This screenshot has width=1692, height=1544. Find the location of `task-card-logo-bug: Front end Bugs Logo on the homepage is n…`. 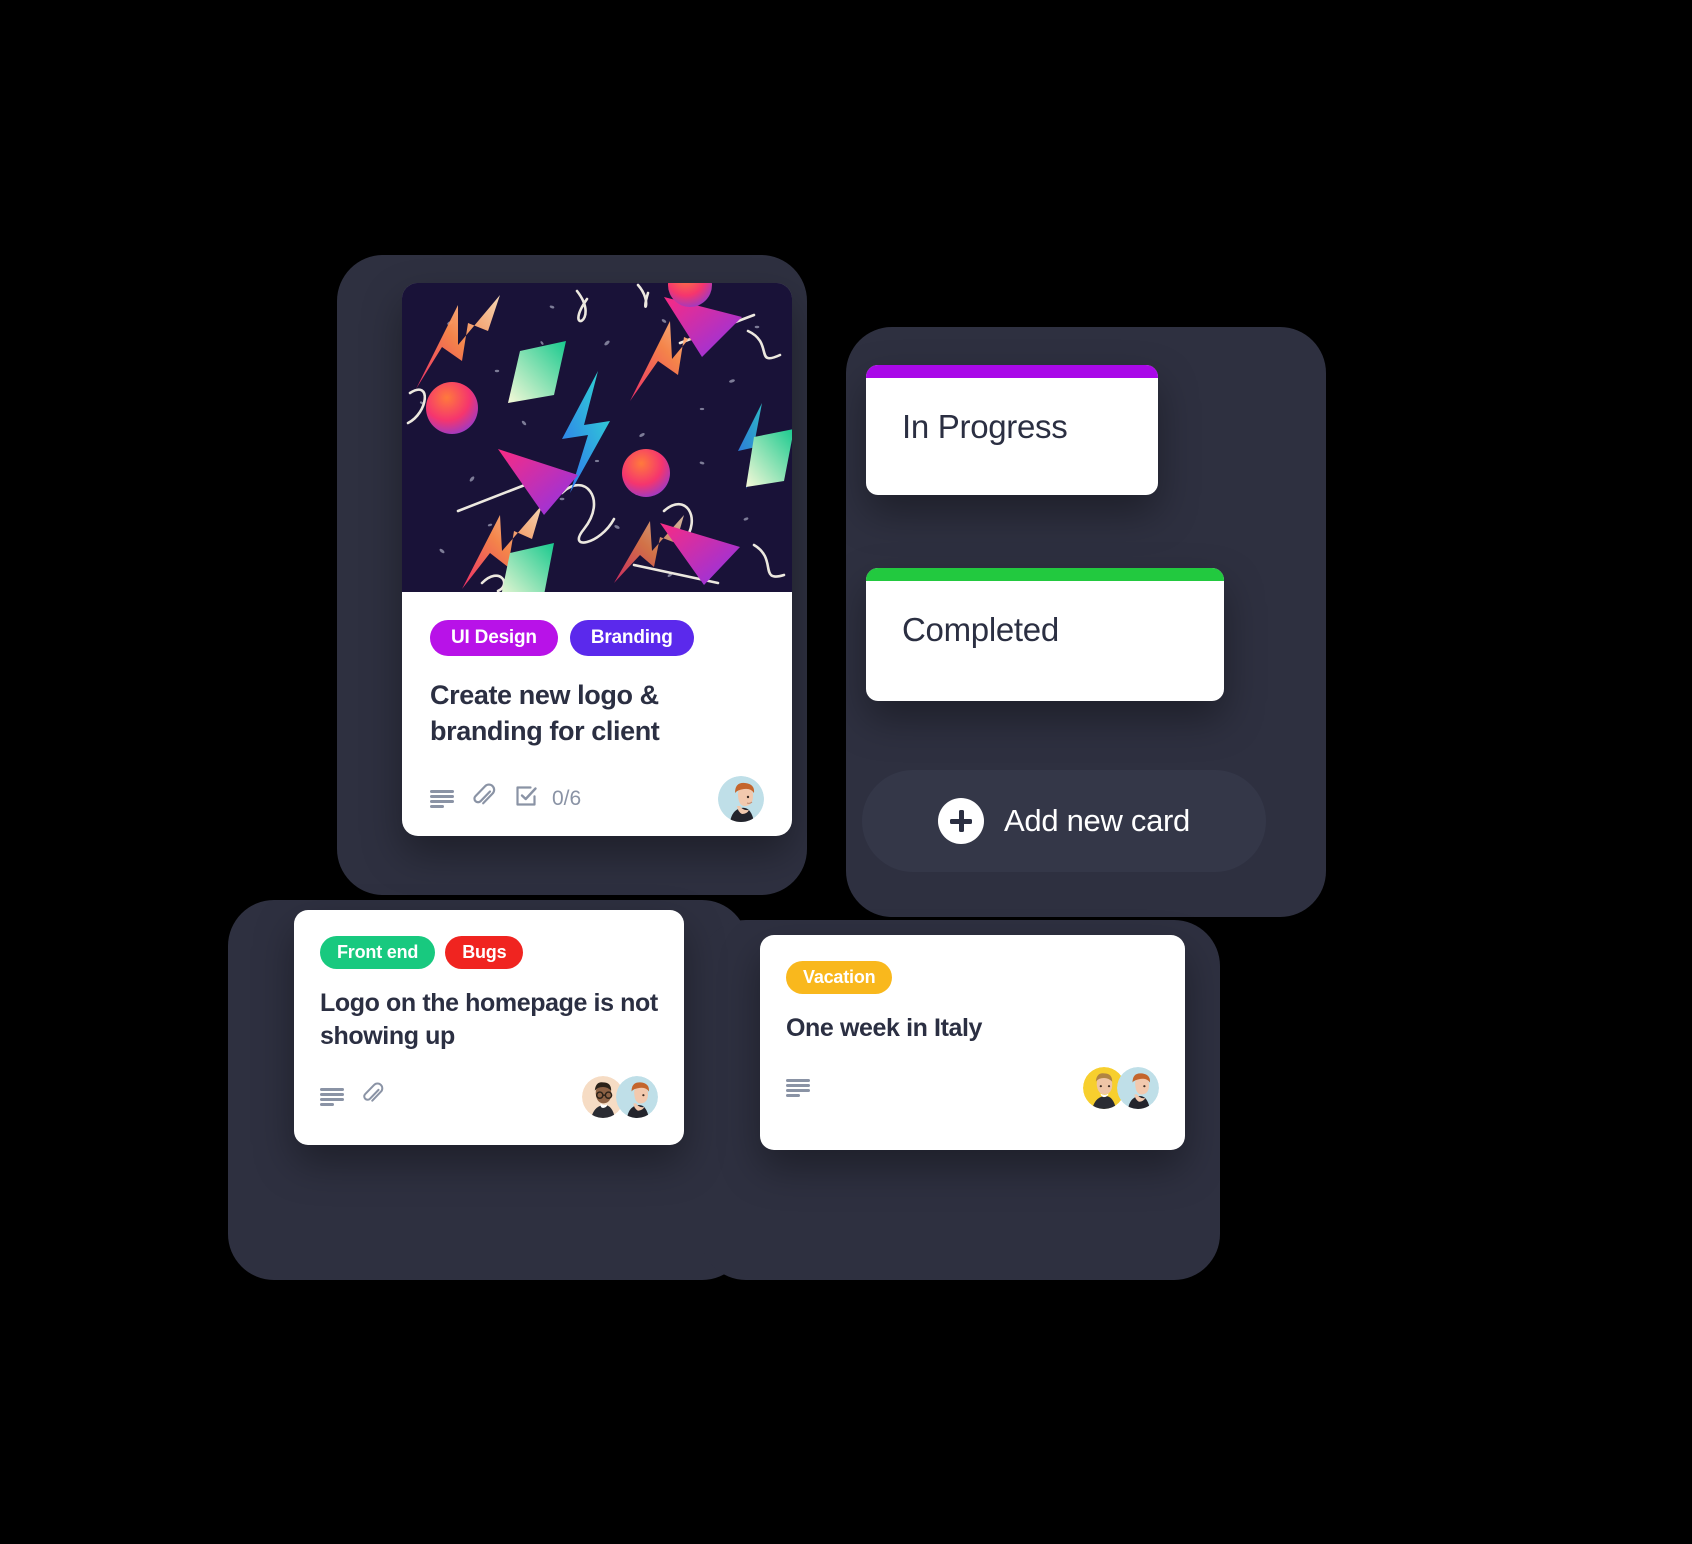

task-card-logo-bug: Front end Bugs Logo on the homepage is n… is located at coordinates (489, 1027).